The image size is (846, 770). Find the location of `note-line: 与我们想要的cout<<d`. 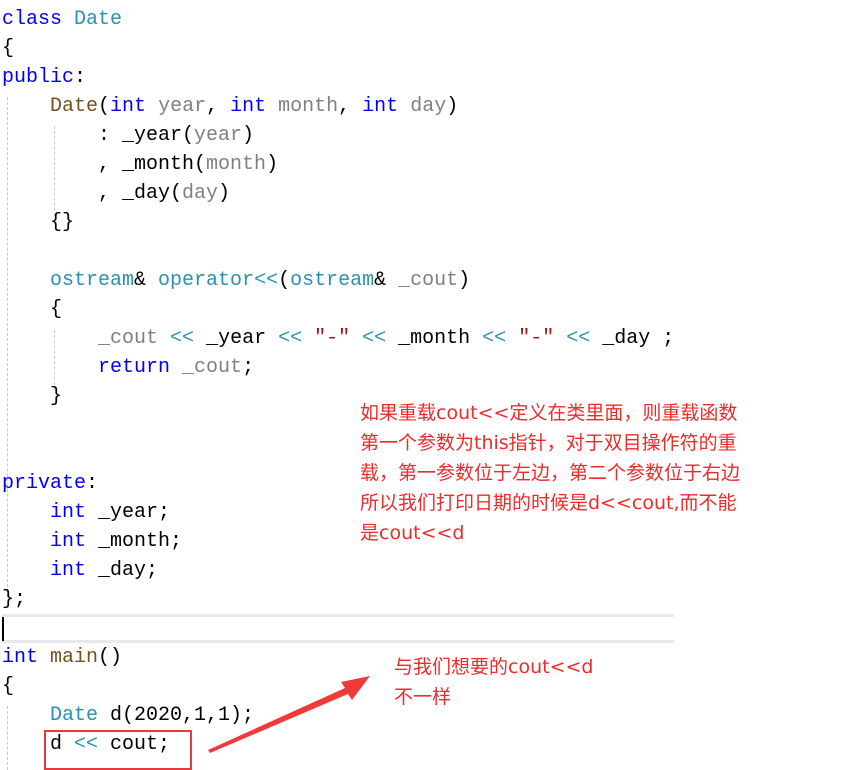

note-line: 与我们想要的cout<<d is located at coordinates (494, 667).